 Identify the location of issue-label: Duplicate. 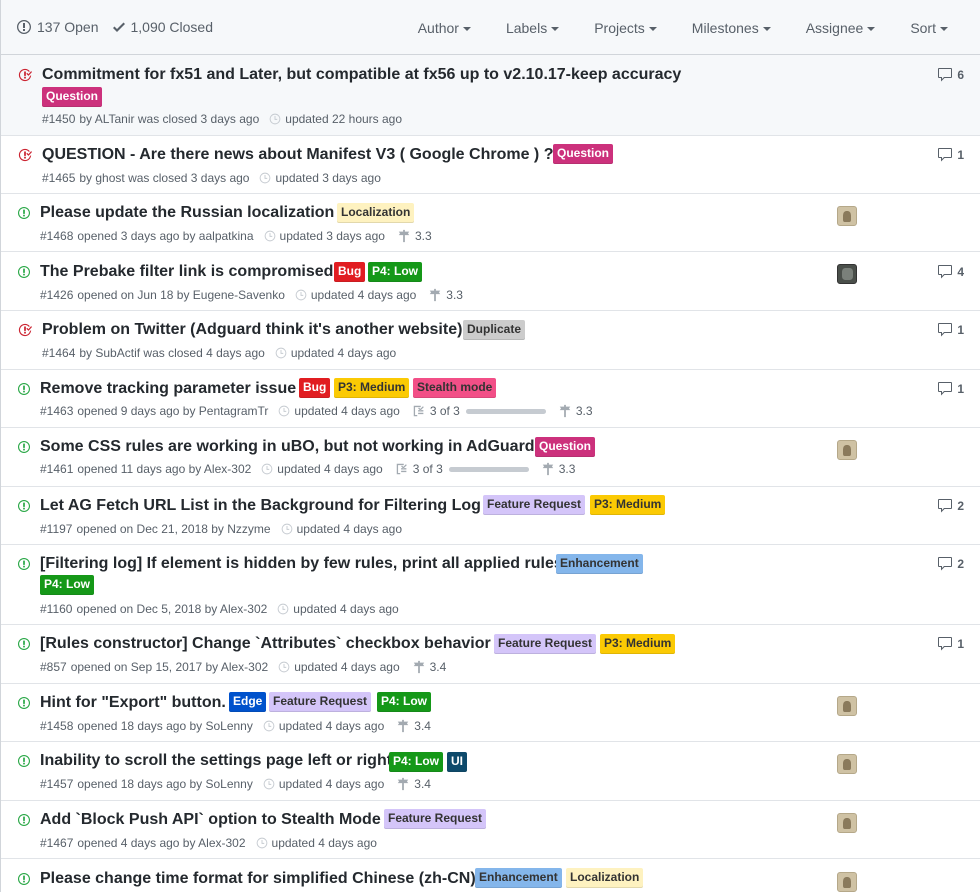
(494, 330).